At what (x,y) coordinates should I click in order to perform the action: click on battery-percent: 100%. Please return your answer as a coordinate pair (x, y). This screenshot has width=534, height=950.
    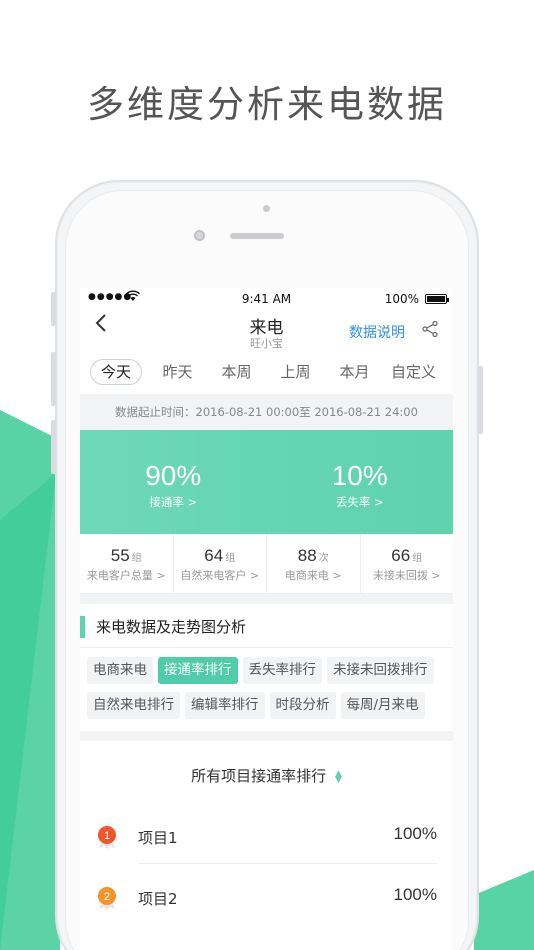
    Looking at the image, I should click on (401, 299).